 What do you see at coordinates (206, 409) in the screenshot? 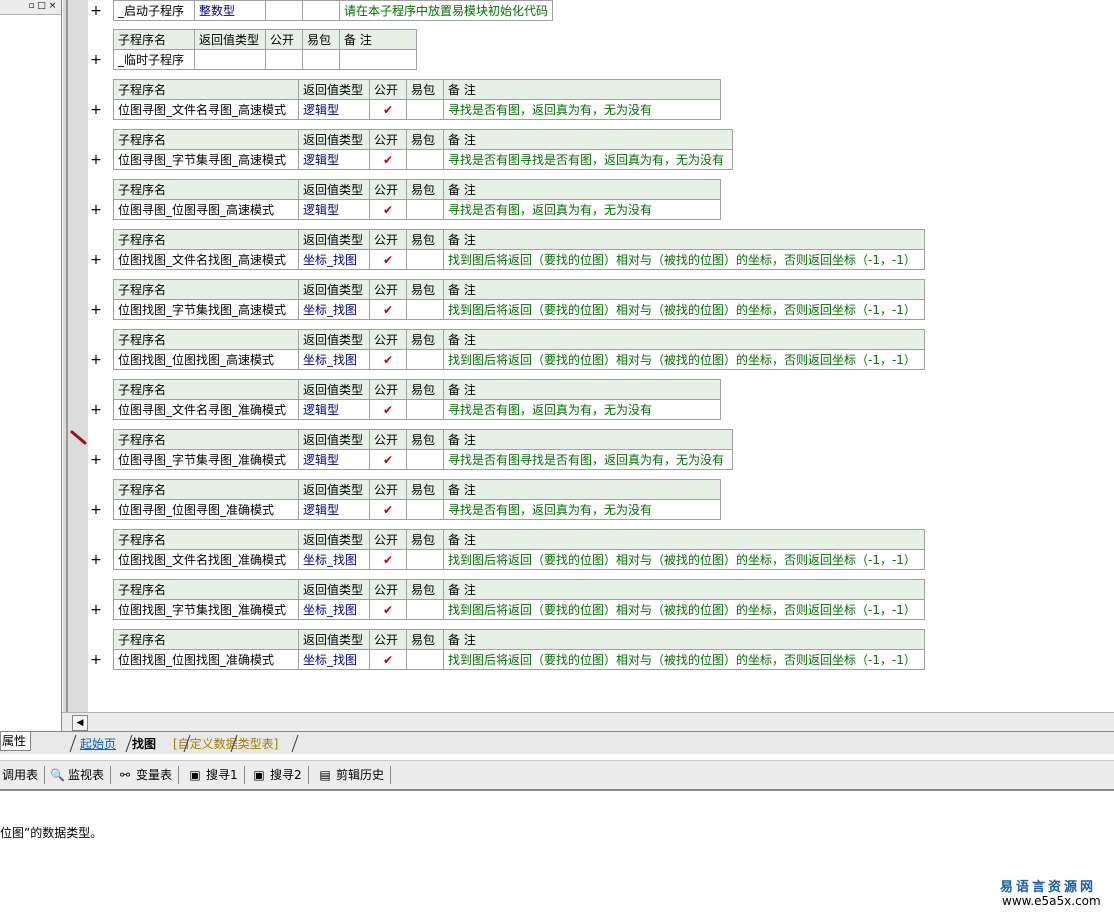
I see `sub-name-cell: 位图寻图_文件名寻图_准确模式` at bounding box center [206, 409].